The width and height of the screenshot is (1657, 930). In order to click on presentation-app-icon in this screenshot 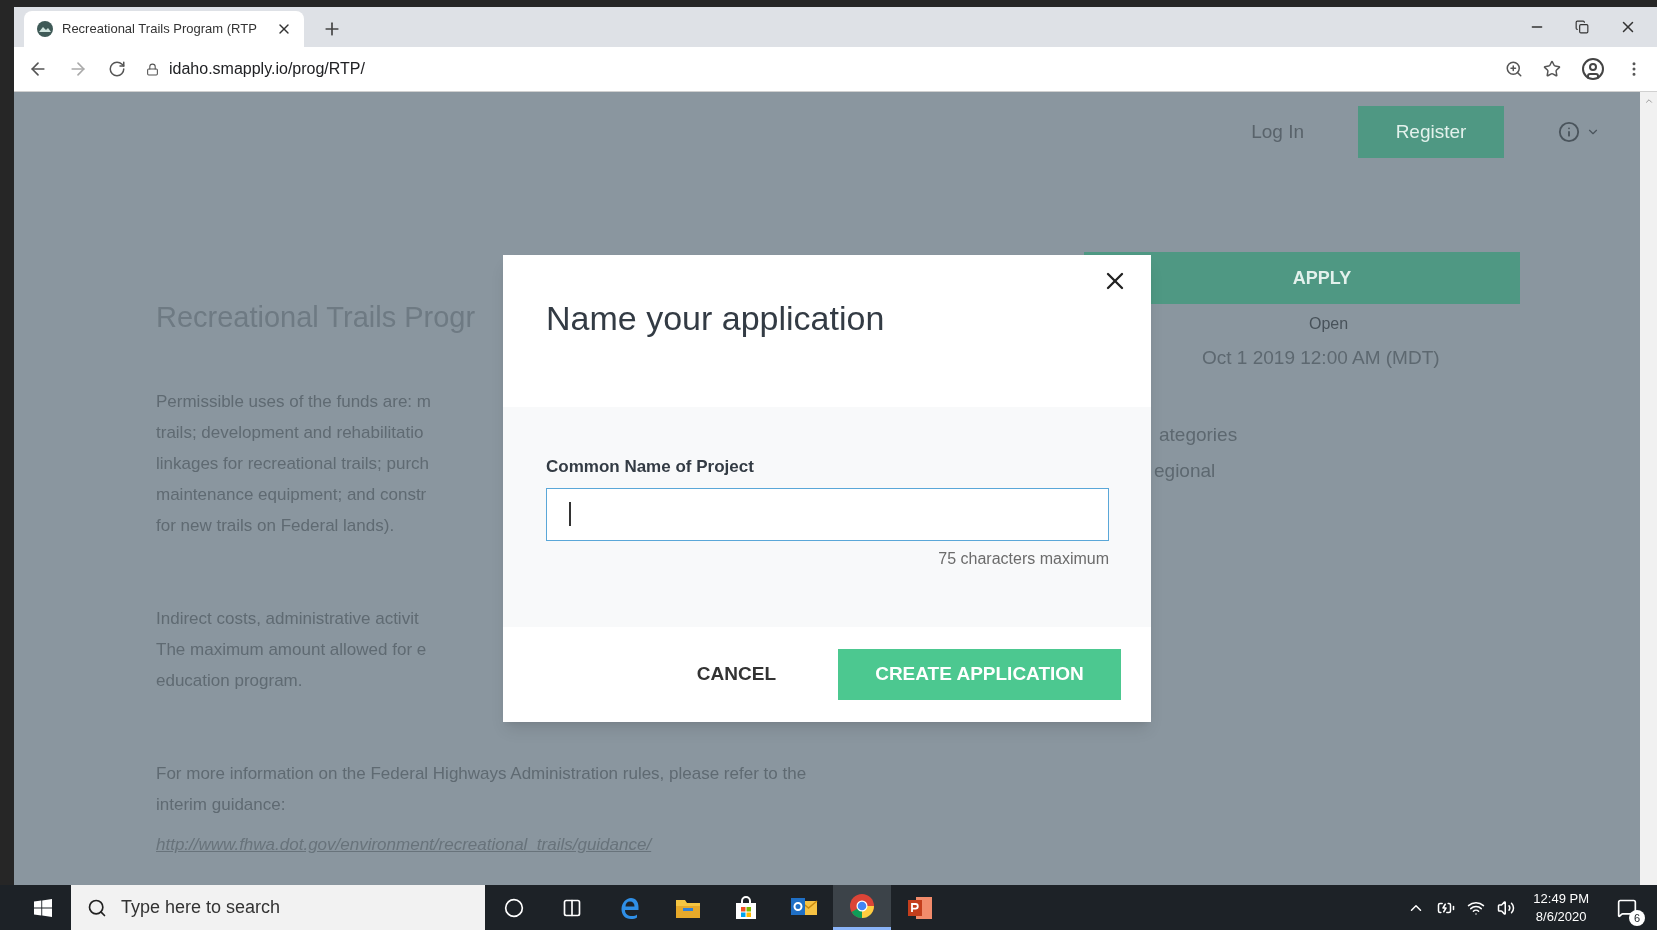, I will do `click(920, 907)`.